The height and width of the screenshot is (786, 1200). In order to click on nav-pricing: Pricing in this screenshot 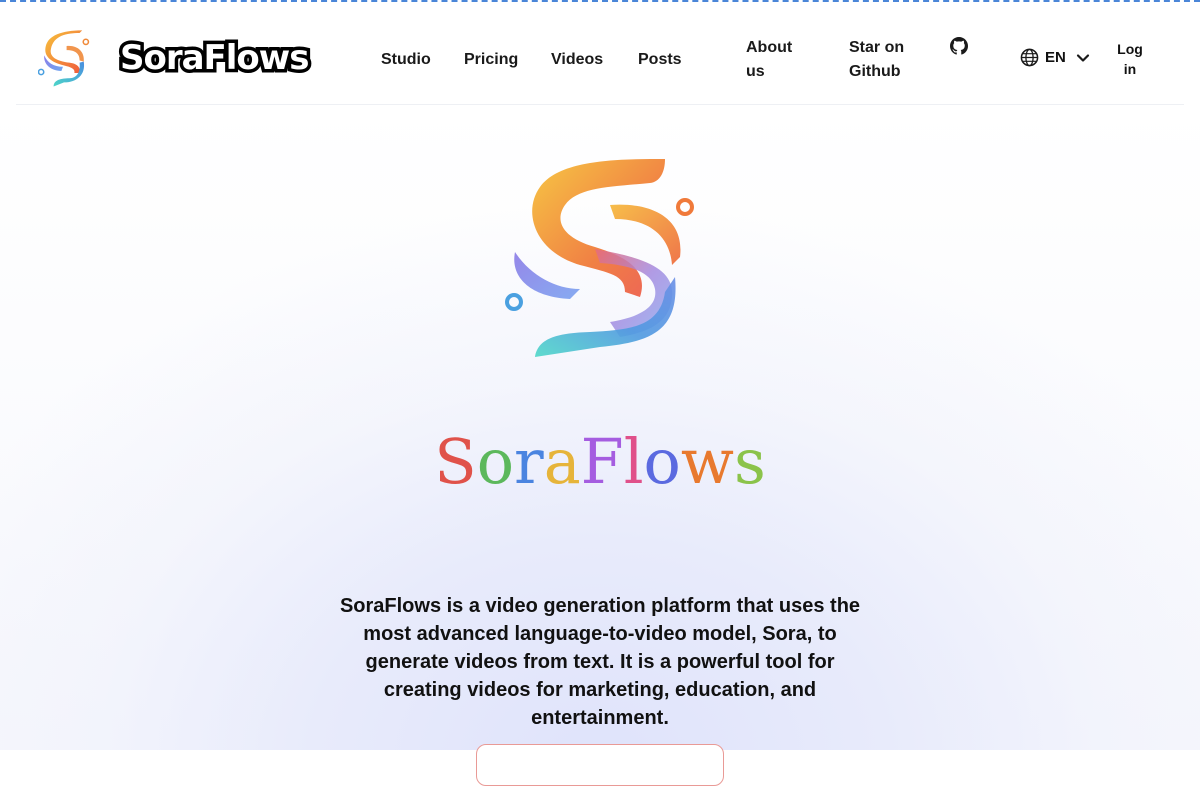, I will do `click(491, 60)`.